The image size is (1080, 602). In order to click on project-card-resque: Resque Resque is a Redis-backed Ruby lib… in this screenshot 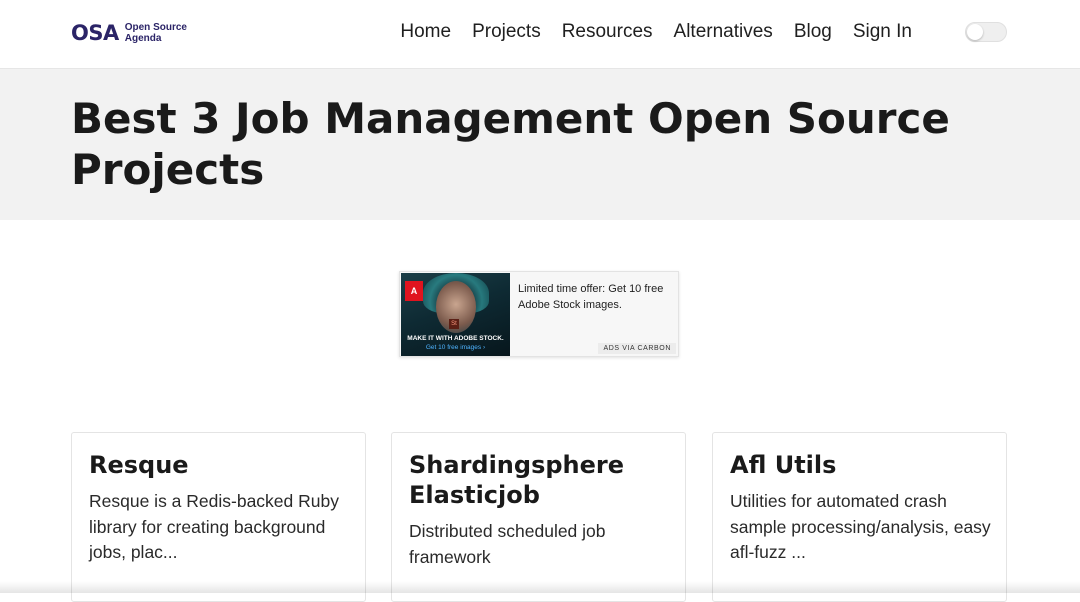, I will do `click(218, 517)`.